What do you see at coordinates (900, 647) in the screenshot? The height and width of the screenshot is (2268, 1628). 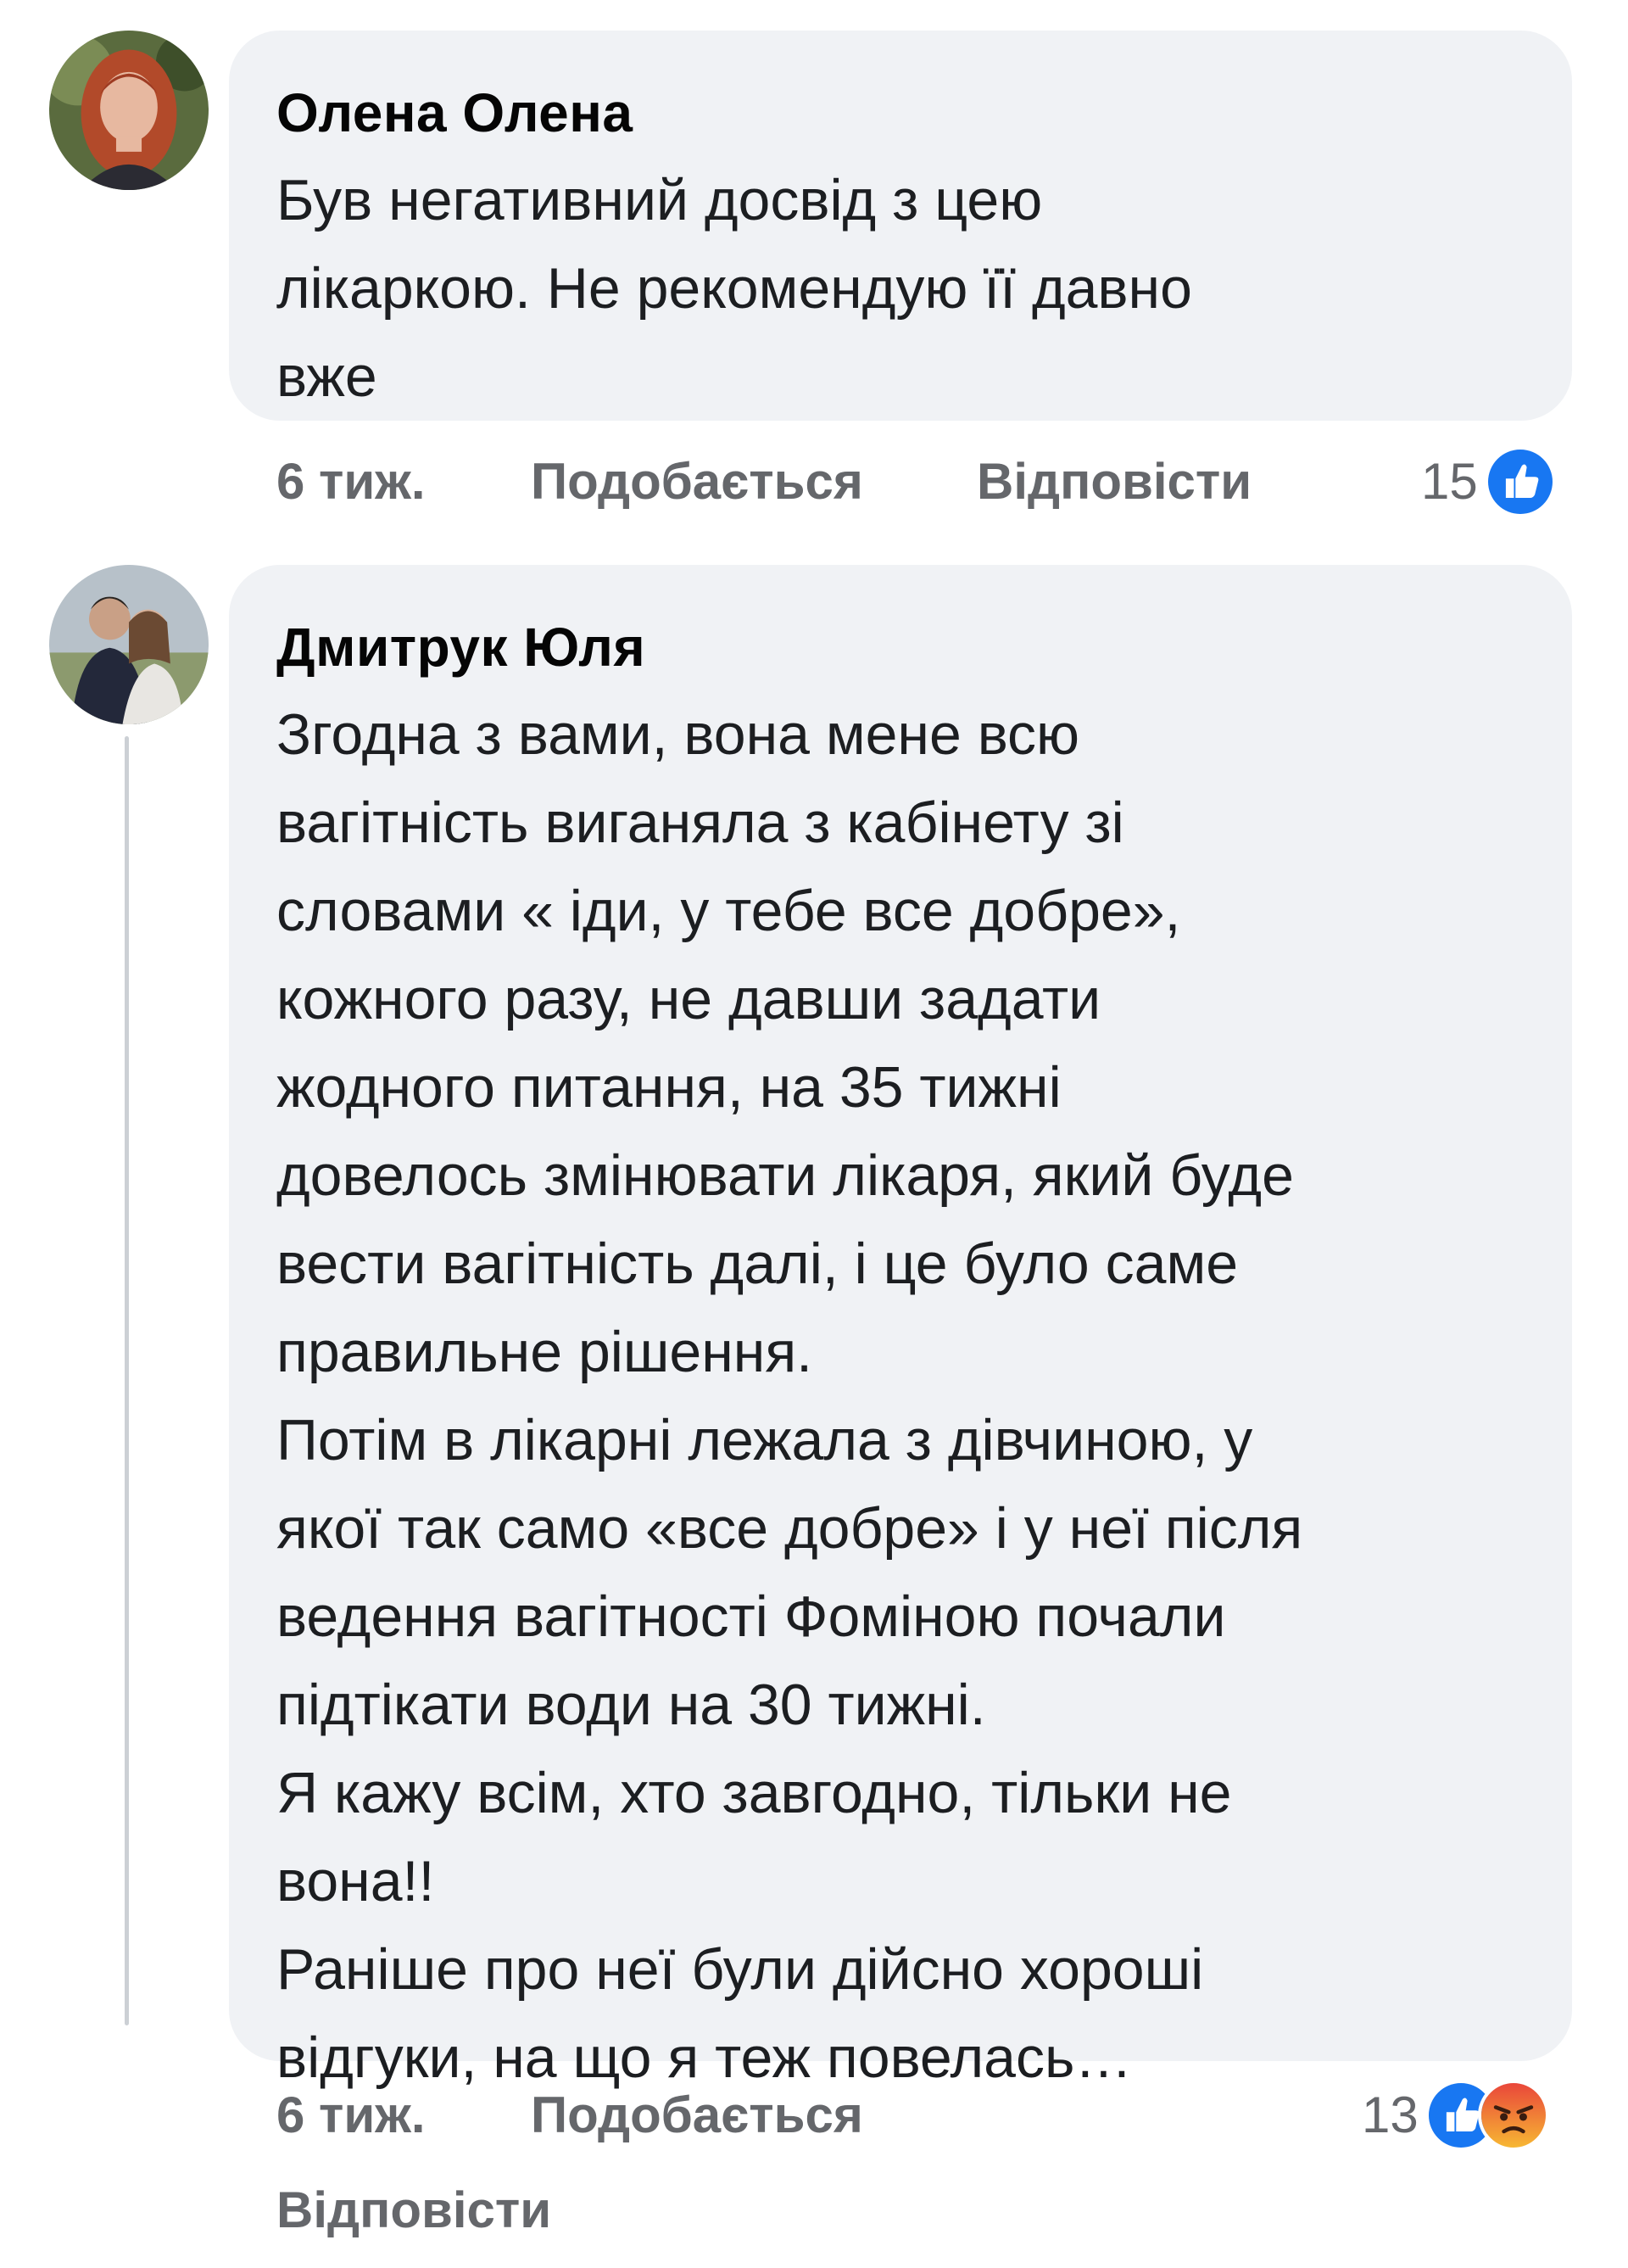 I see `comment-author: Дмитрук Юля` at bounding box center [900, 647].